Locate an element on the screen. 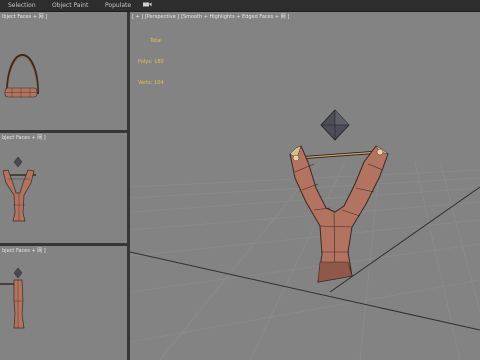  stats-title: Total is located at coordinates (156, 41).